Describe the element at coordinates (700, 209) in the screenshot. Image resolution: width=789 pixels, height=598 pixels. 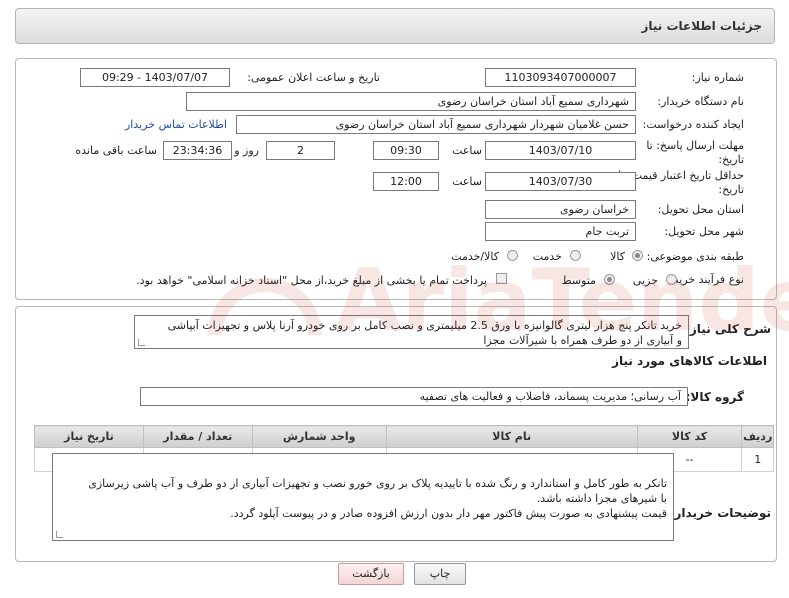
I see `delivery-province-label: استان محل تحویل:` at that location.